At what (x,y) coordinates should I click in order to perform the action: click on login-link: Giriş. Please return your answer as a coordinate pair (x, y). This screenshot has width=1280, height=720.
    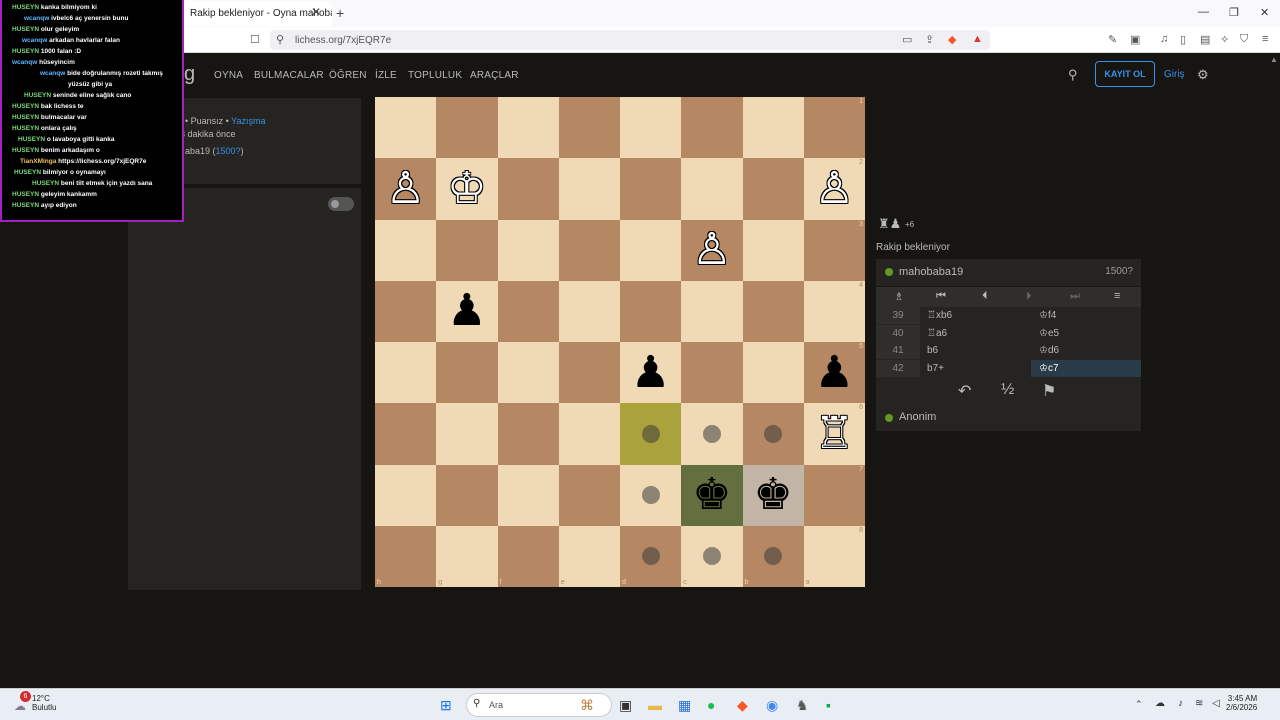
    Looking at the image, I should click on (1174, 74).